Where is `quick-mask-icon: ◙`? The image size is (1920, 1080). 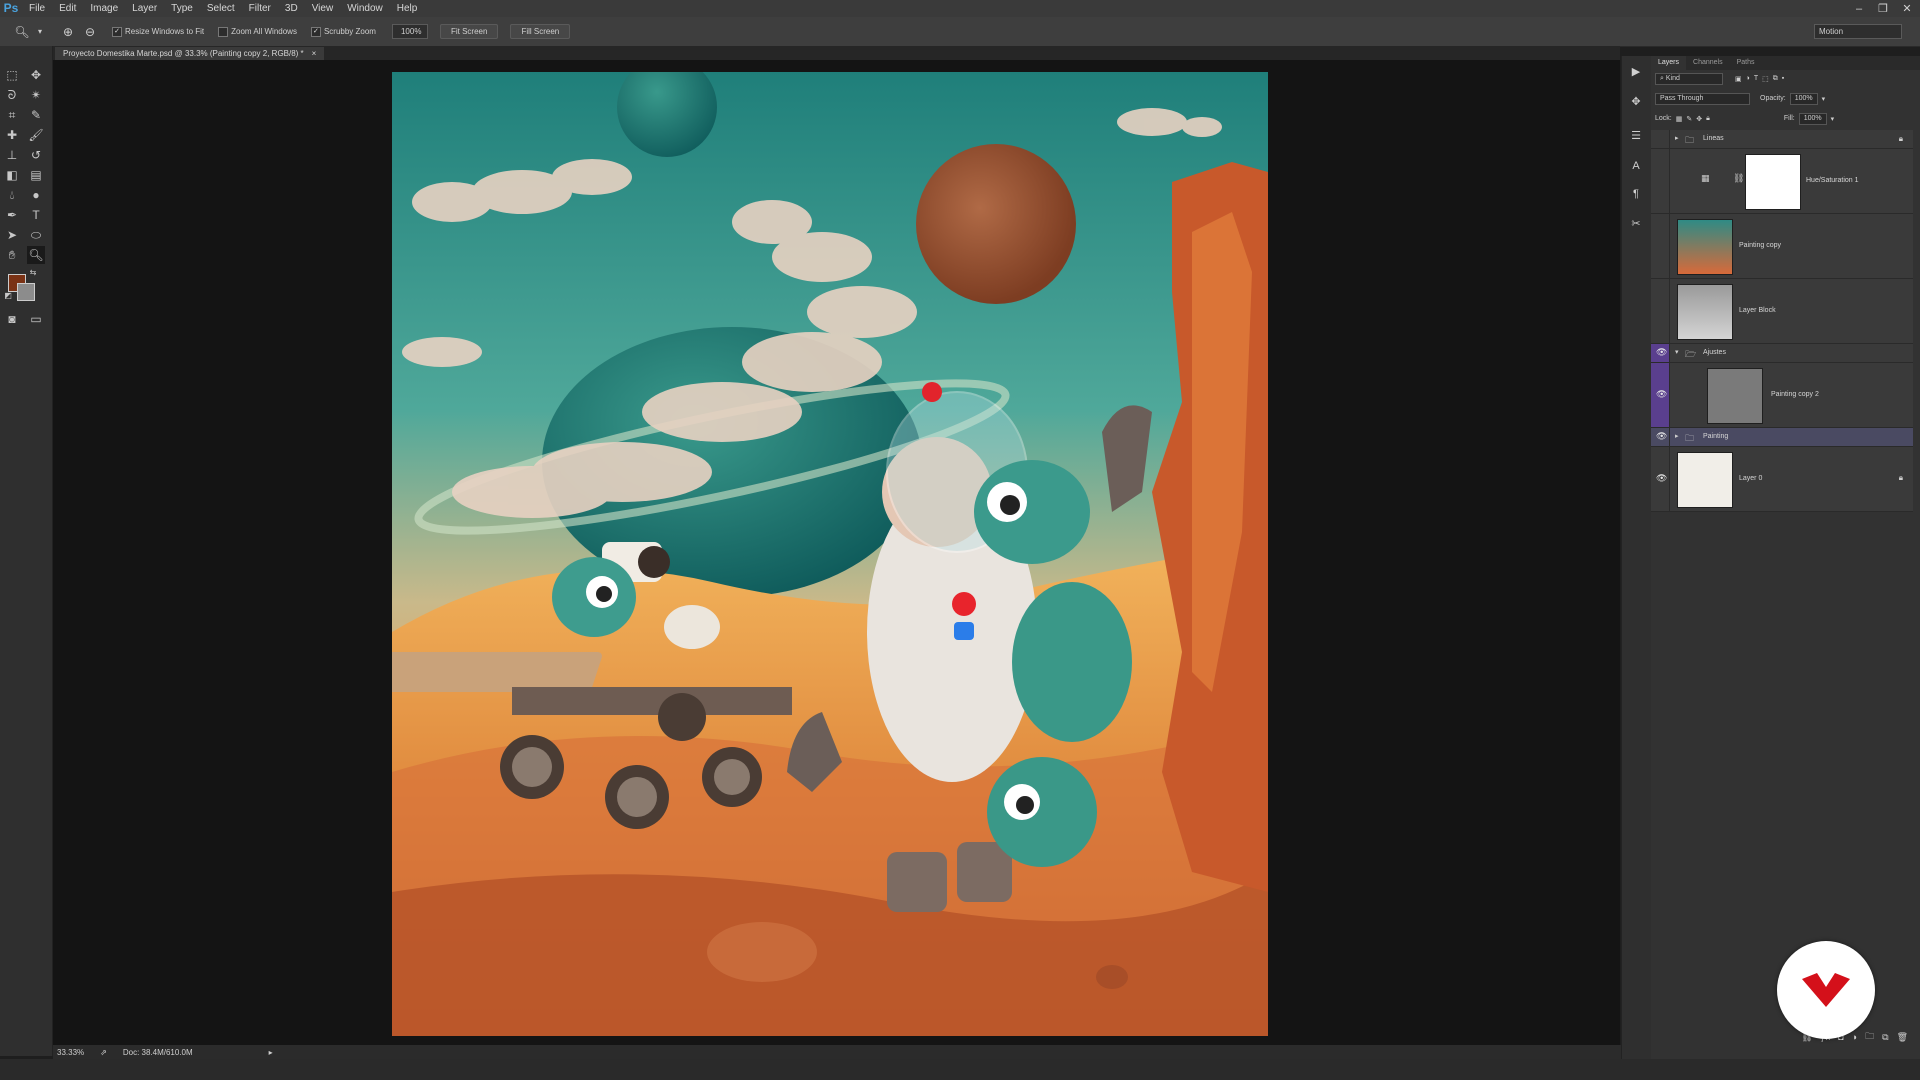 quick-mask-icon: ◙ is located at coordinates (12, 319).